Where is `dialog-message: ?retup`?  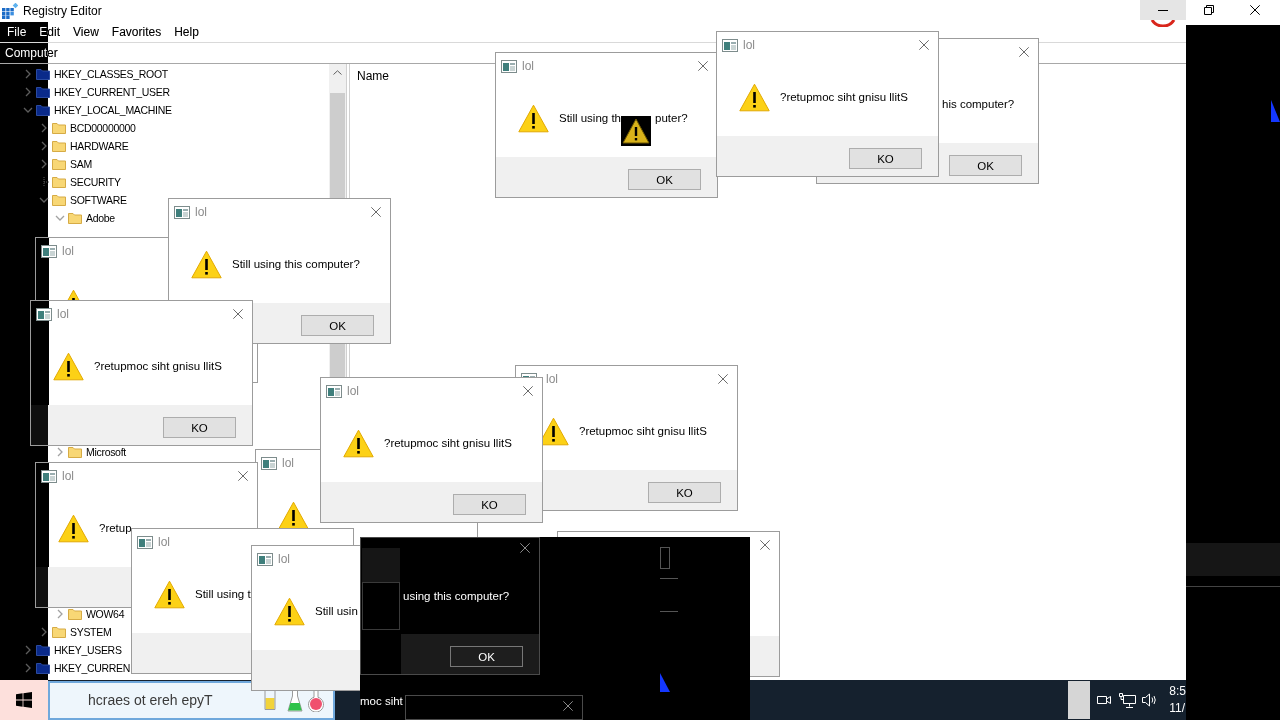
dialog-message: ?retup is located at coordinates (115, 528).